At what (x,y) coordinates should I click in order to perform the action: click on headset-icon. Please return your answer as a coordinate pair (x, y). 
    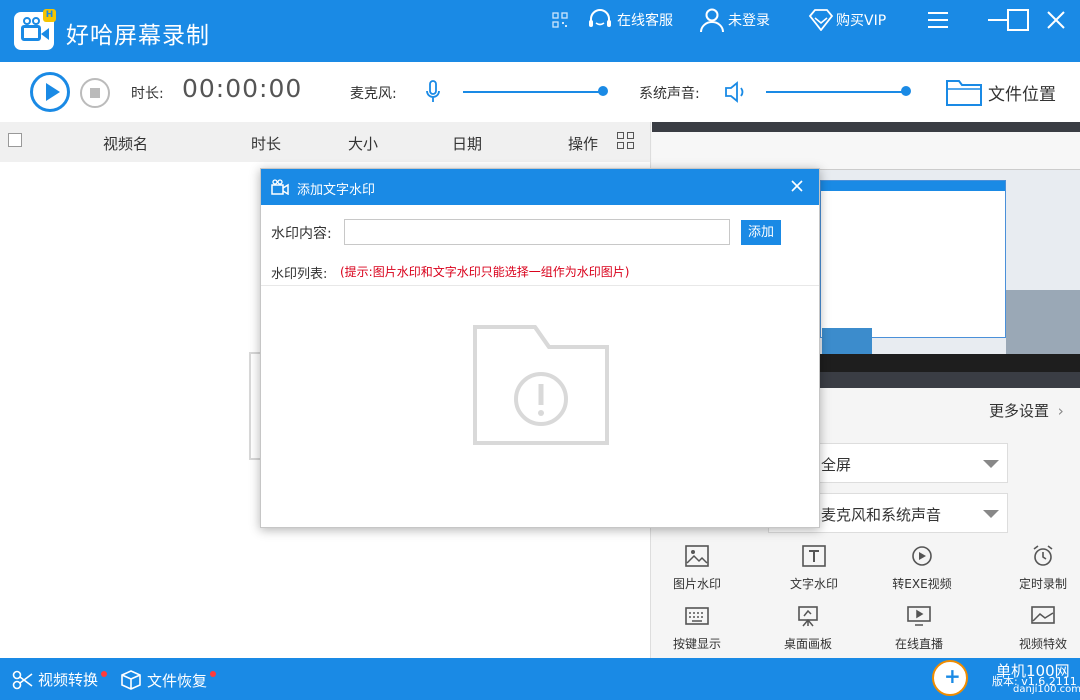
    Looking at the image, I should click on (600, 18).